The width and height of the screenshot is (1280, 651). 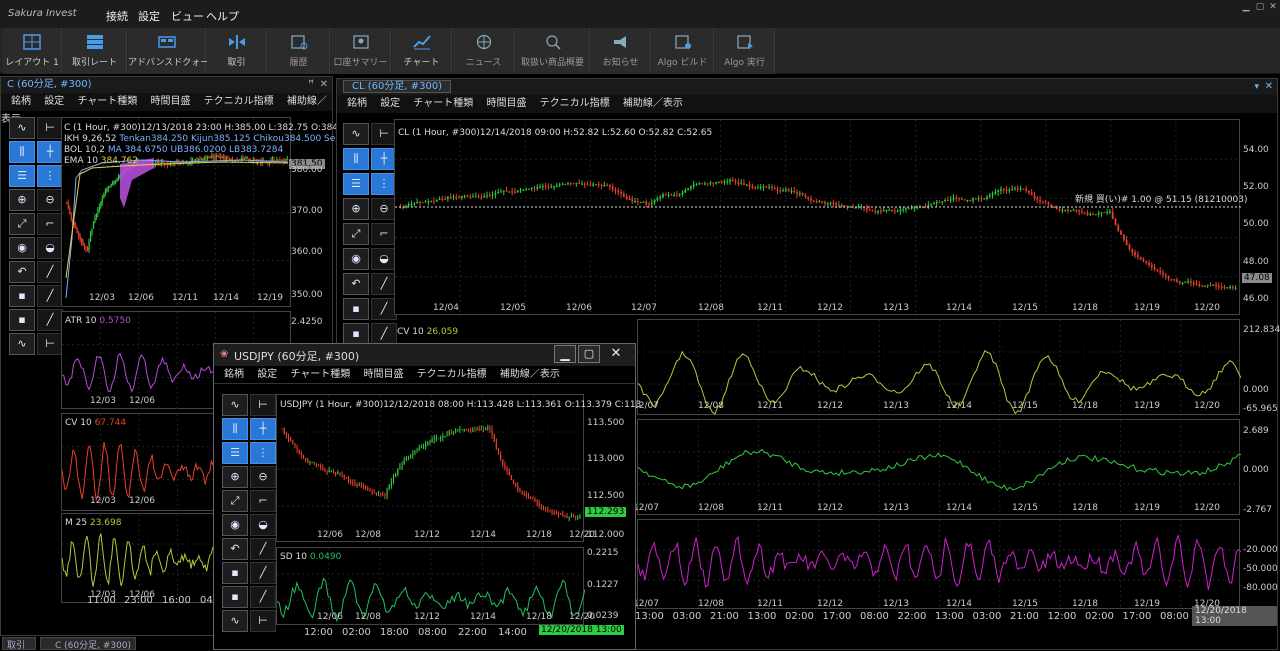 I want to click on left-m-chart: M 25 23.698 12/03 12/06, so click(x=139, y=558).